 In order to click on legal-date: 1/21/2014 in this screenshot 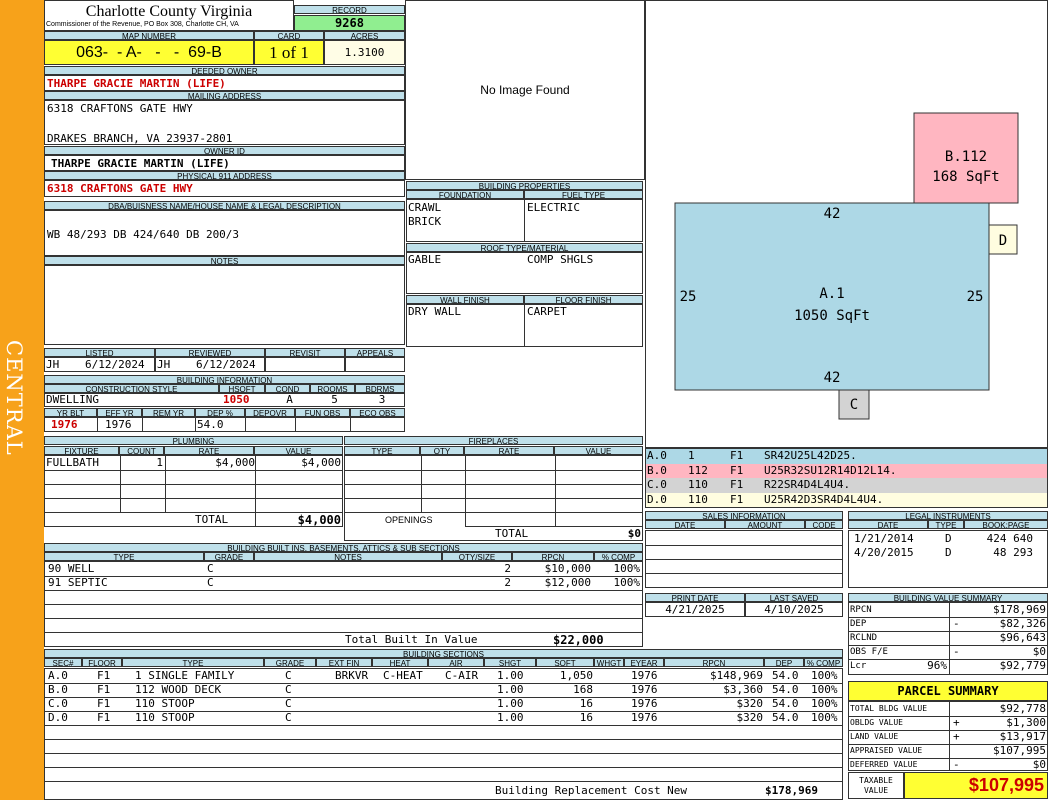, I will do `click(884, 538)`.